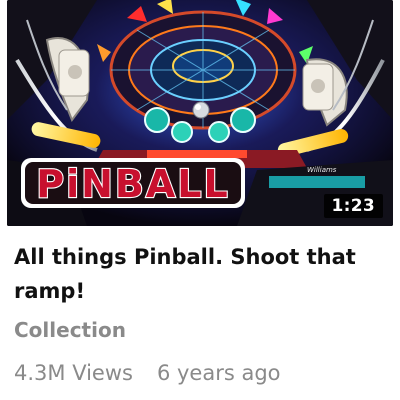 This screenshot has width=400, height=400. I want to click on svg-text: PiNBALL, so click(132, 184).